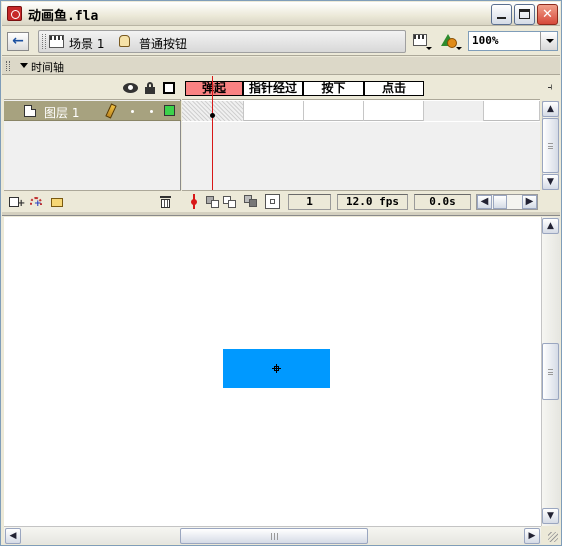  Describe the element at coordinates (111, 111) in the screenshot. I see `pencil-icon` at that location.